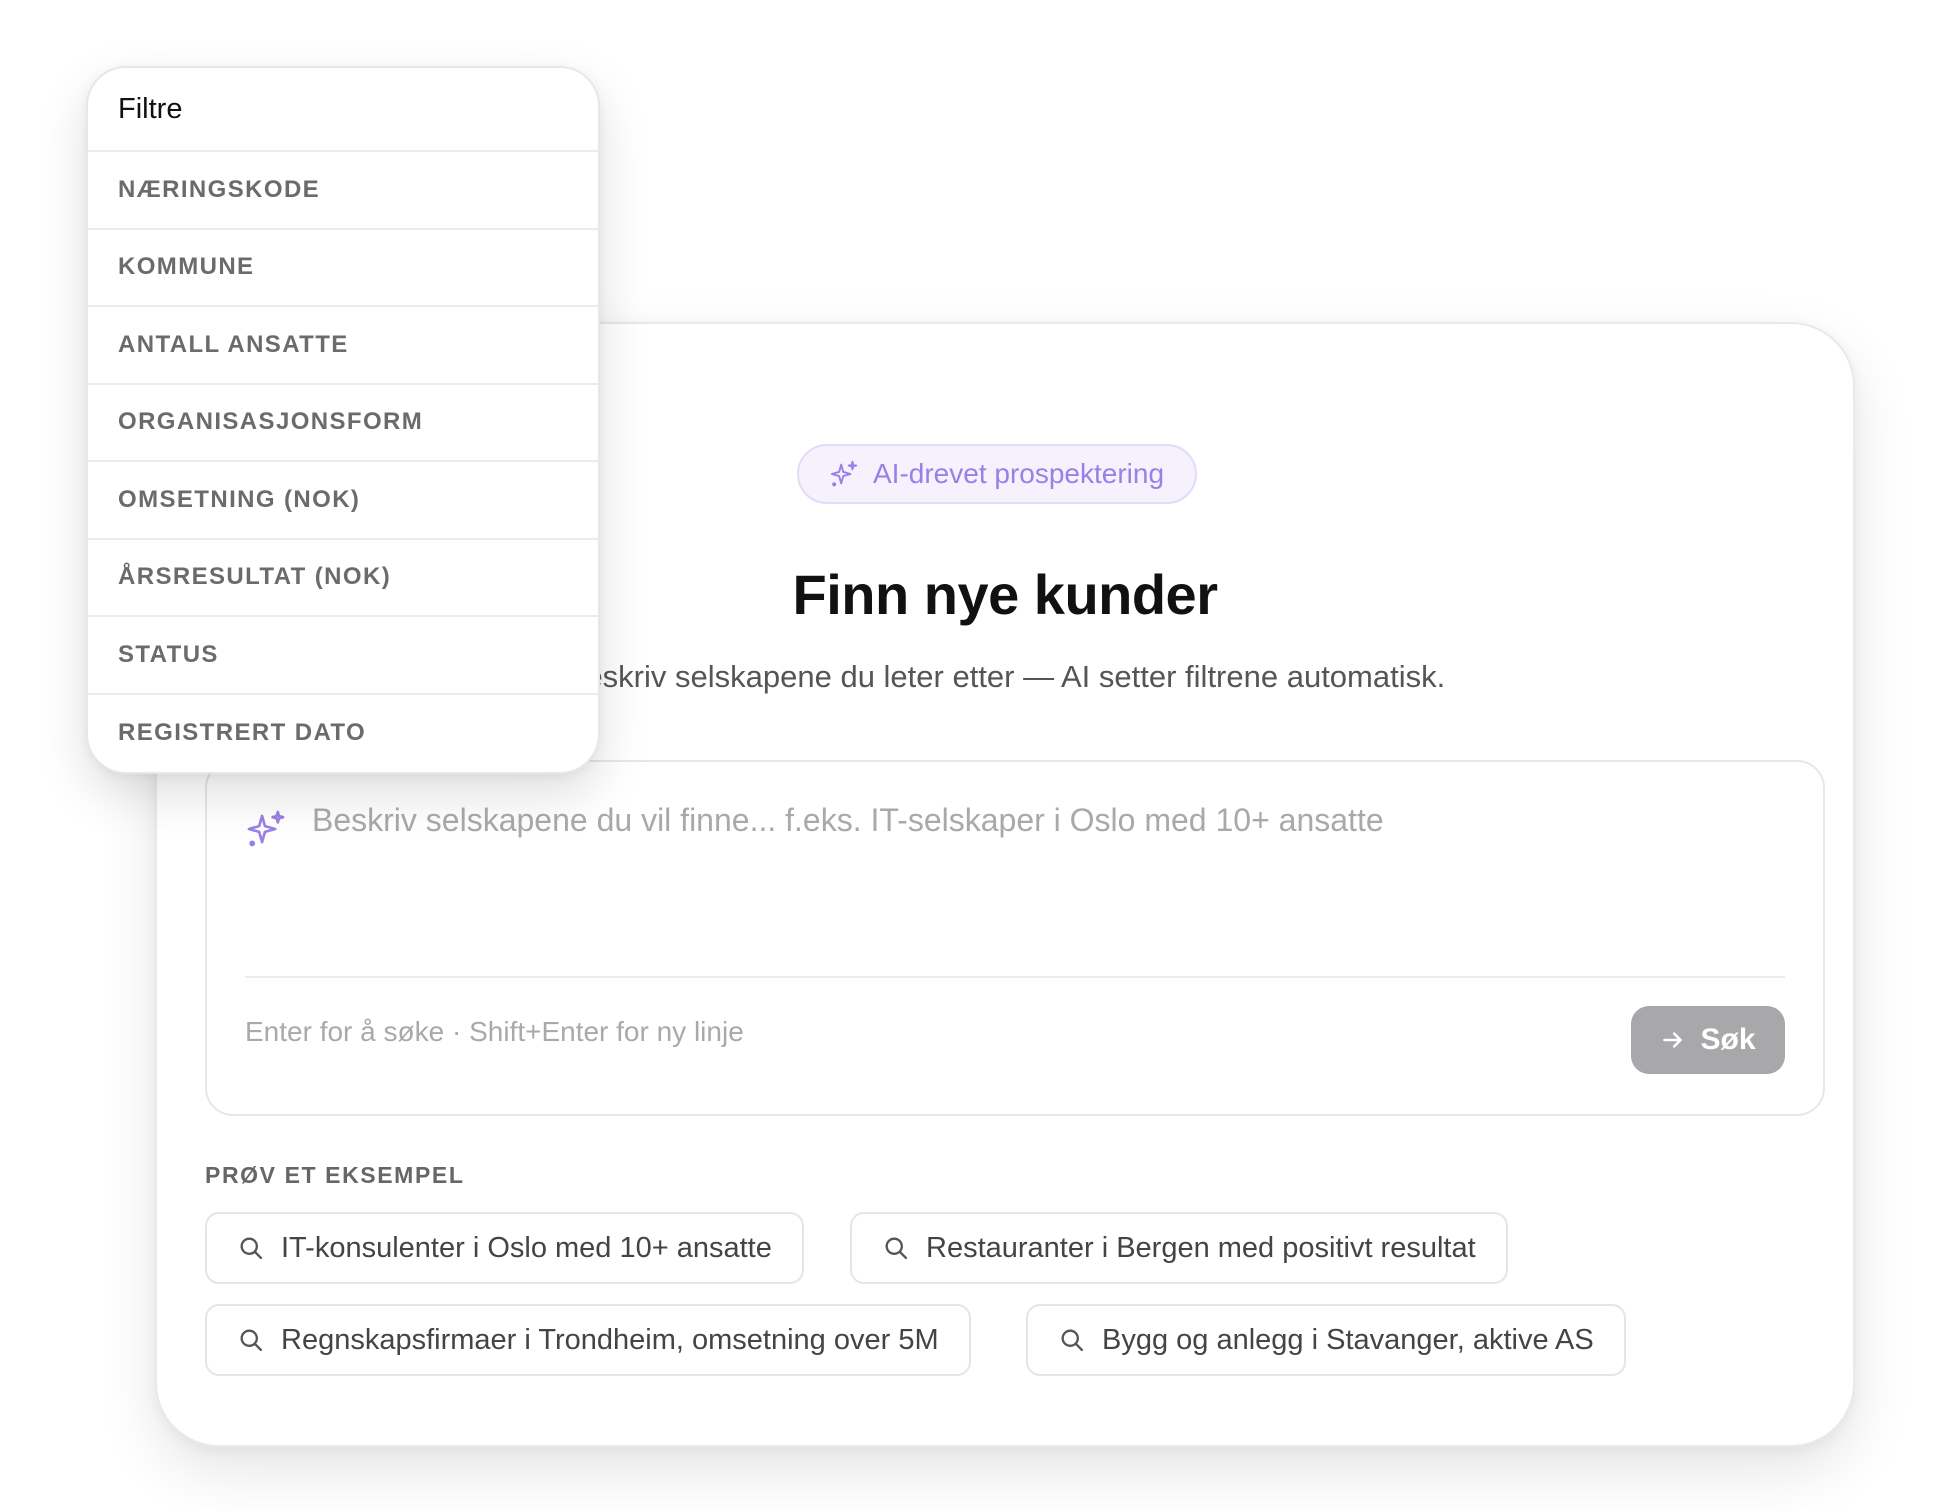 This screenshot has height=1511, width=1938. I want to click on filter-item-antall-ansatte: ANTALL ANSATTE, so click(343, 346).